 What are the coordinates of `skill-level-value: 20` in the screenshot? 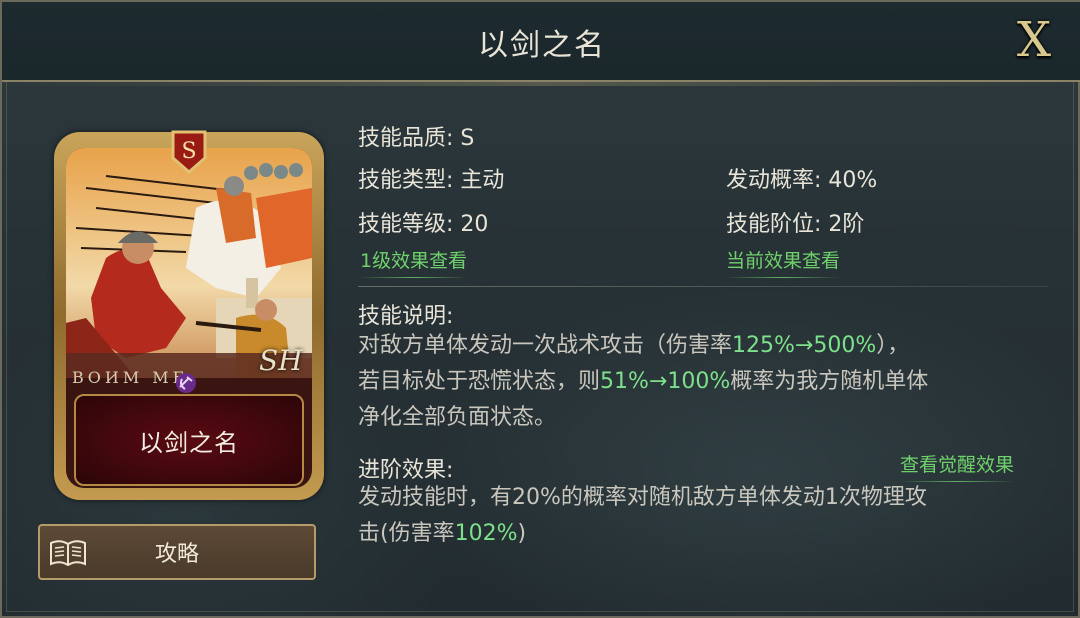 It's located at (474, 224).